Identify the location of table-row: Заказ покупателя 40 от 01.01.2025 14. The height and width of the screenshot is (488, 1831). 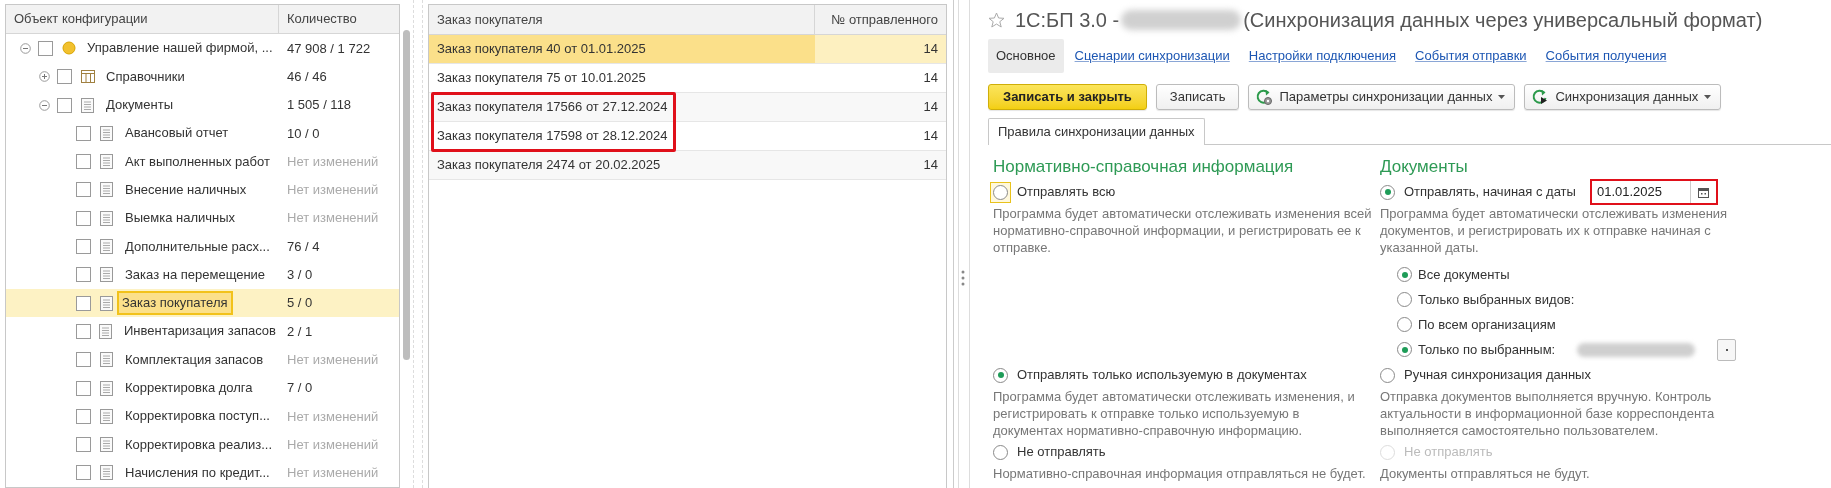
(687, 49).